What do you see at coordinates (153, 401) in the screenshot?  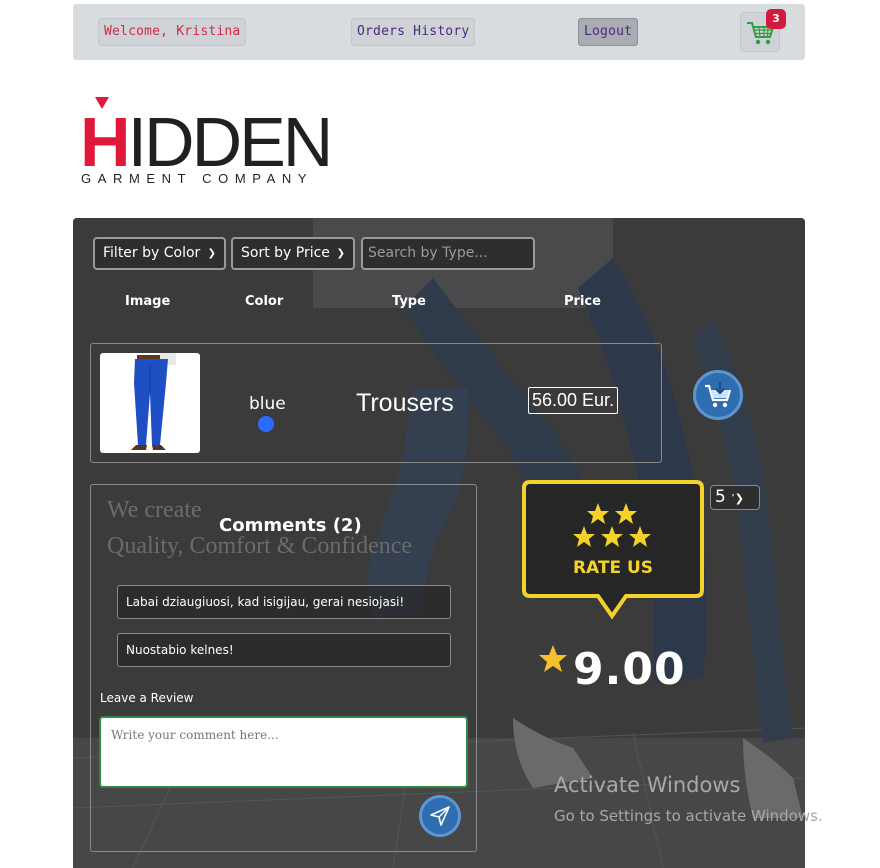 I see `trousers-image` at bounding box center [153, 401].